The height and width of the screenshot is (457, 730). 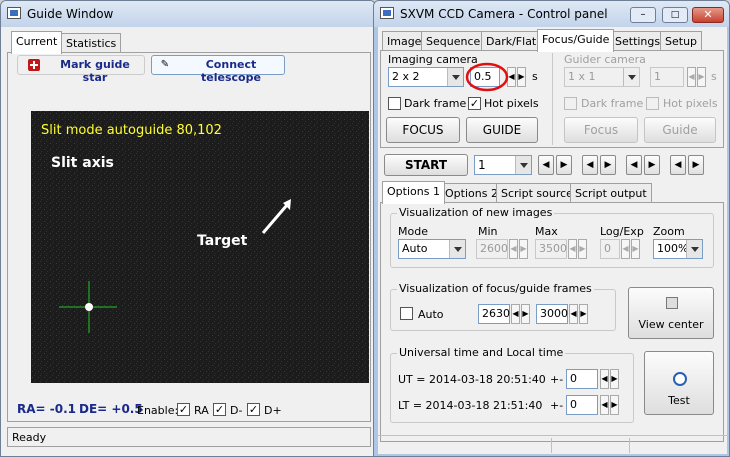 What do you see at coordinates (423, 130) in the screenshot?
I see `focus-button: FOCUS` at bounding box center [423, 130].